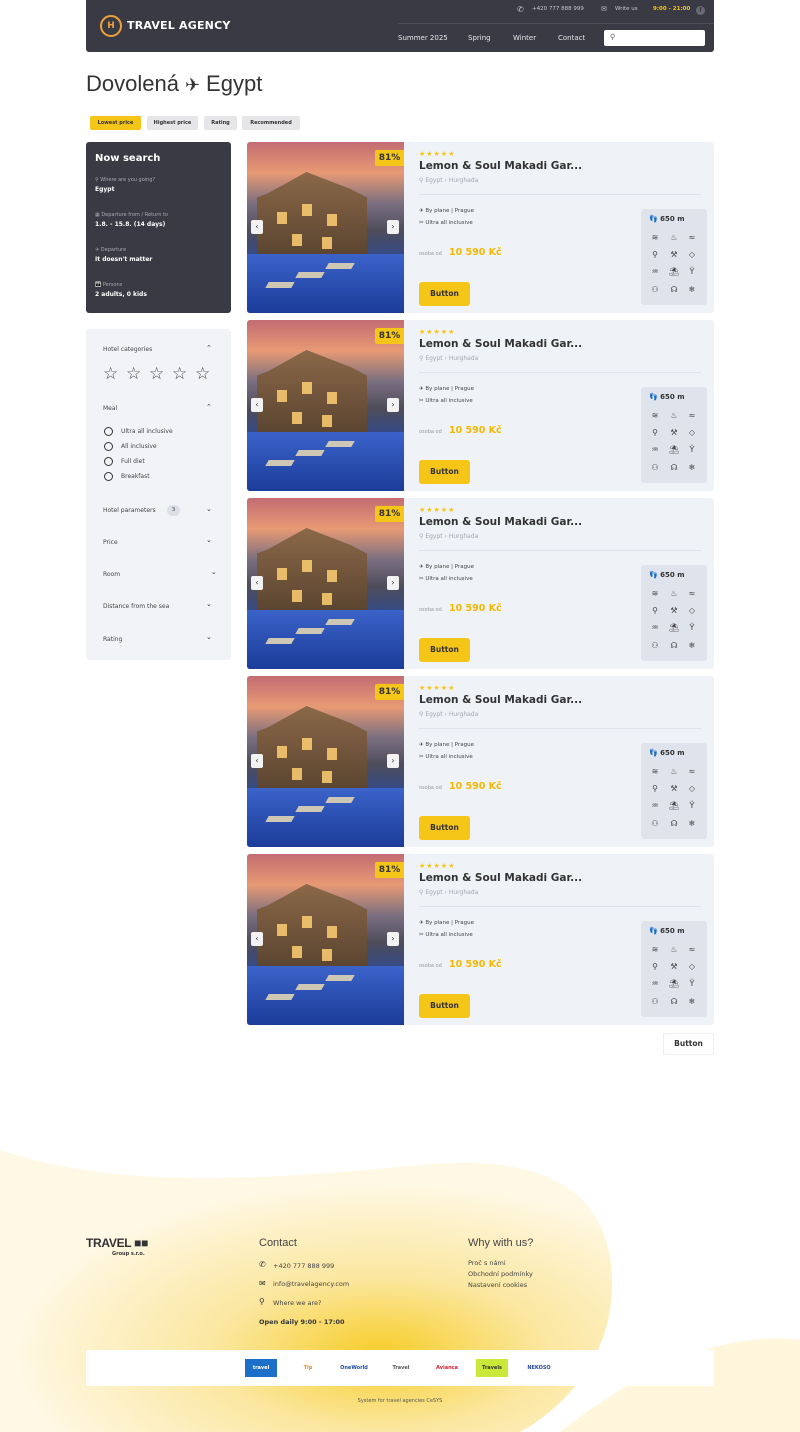  What do you see at coordinates (133, 374) in the screenshot?
I see `star-filter-2: ☆` at bounding box center [133, 374].